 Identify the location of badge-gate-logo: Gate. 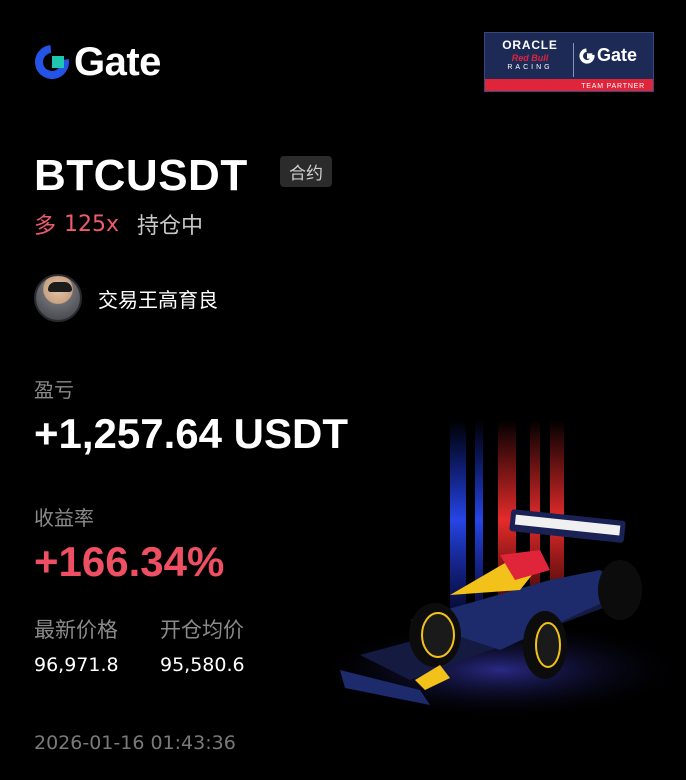
(608, 55).